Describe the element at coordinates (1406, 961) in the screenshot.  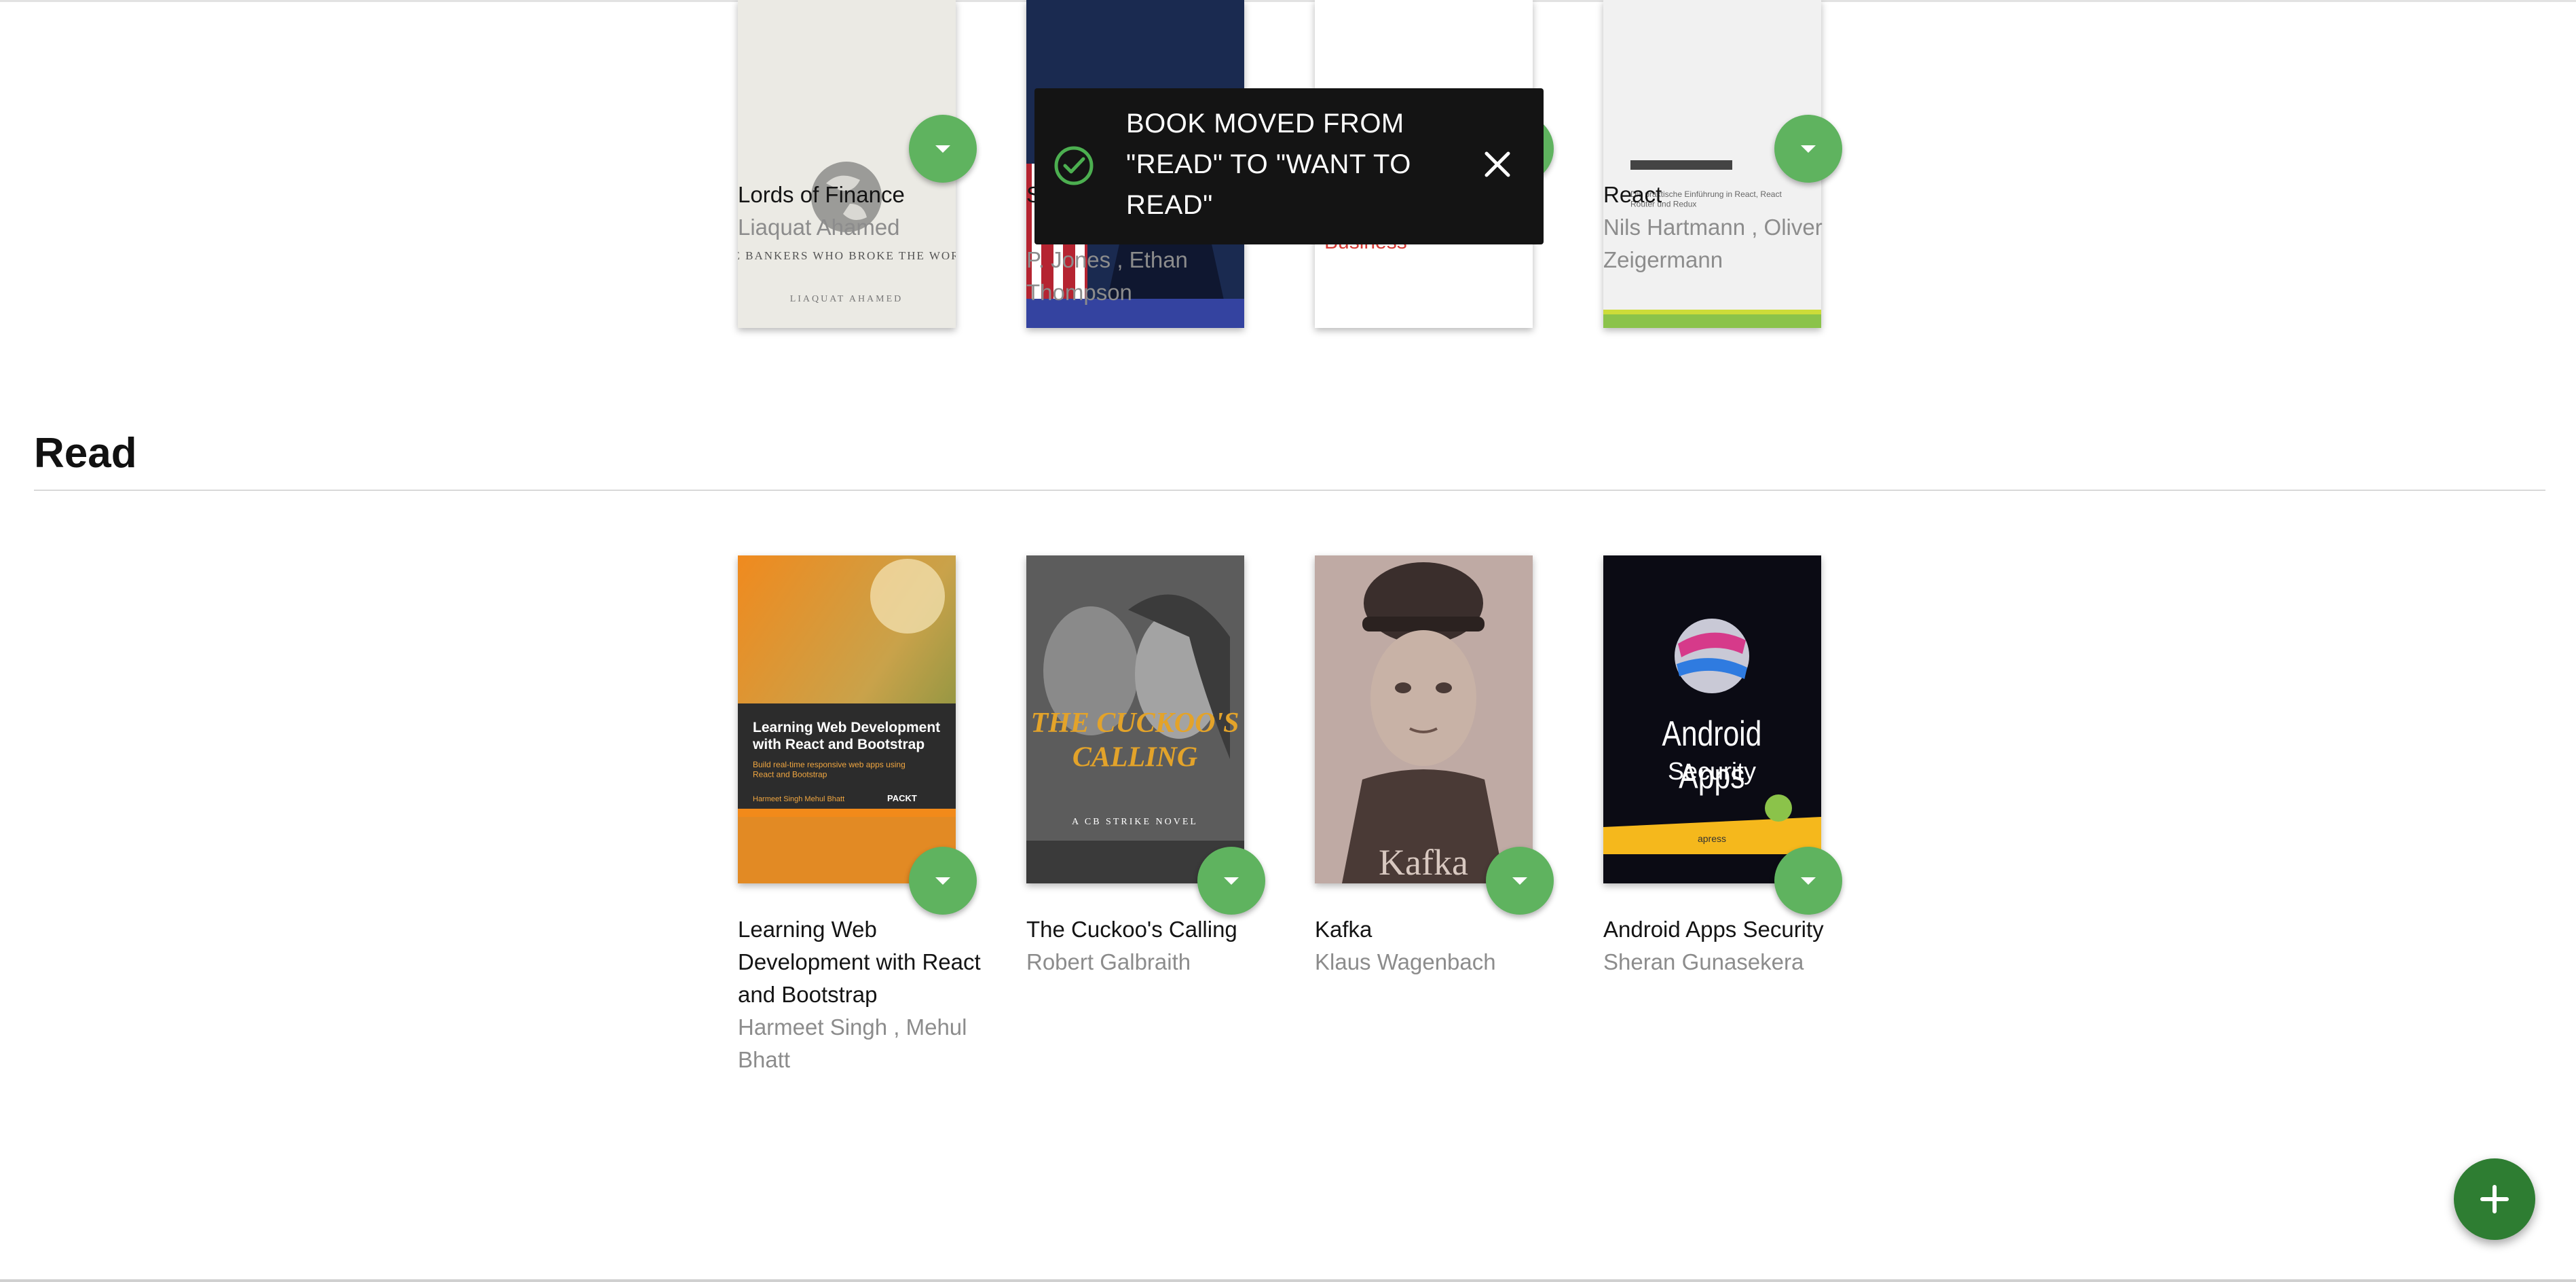
I see `book-authors: Klaus Wagenbach` at that location.